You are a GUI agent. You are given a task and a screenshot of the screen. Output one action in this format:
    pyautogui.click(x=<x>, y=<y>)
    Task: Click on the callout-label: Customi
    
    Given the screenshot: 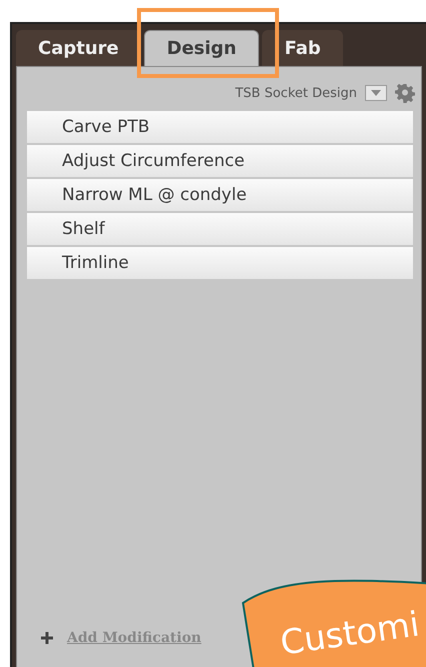 What is the action you would take?
    pyautogui.click(x=333, y=622)
    